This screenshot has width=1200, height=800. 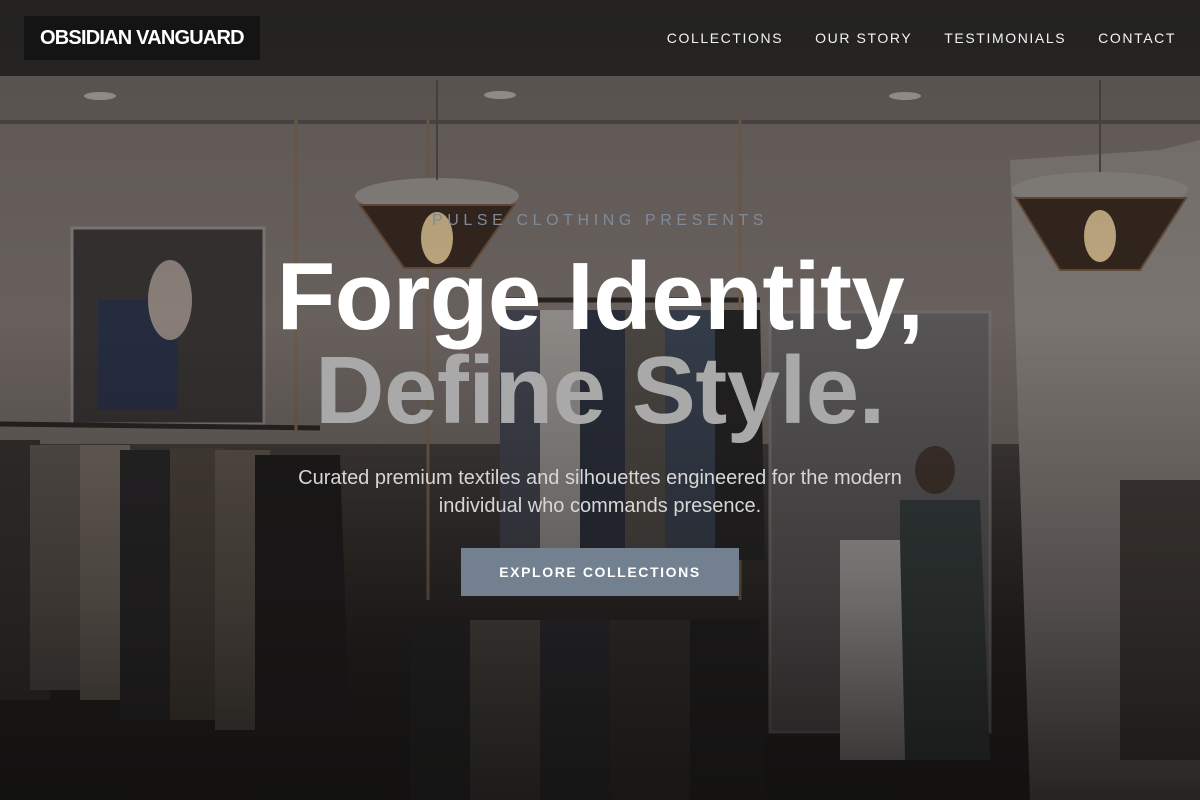 What do you see at coordinates (725, 38) in the screenshot?
I see `nav-link-collections: COLLECTIONS` at bounding box center [725, 38].